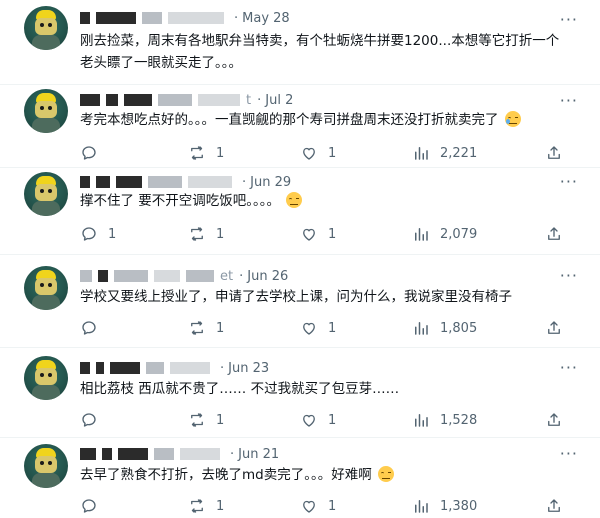 The width and height of the screenshot is (600, 518). Describe the element at coordinates (444, 234) in the screenshot. I see `views-button: 2,079` at that location.